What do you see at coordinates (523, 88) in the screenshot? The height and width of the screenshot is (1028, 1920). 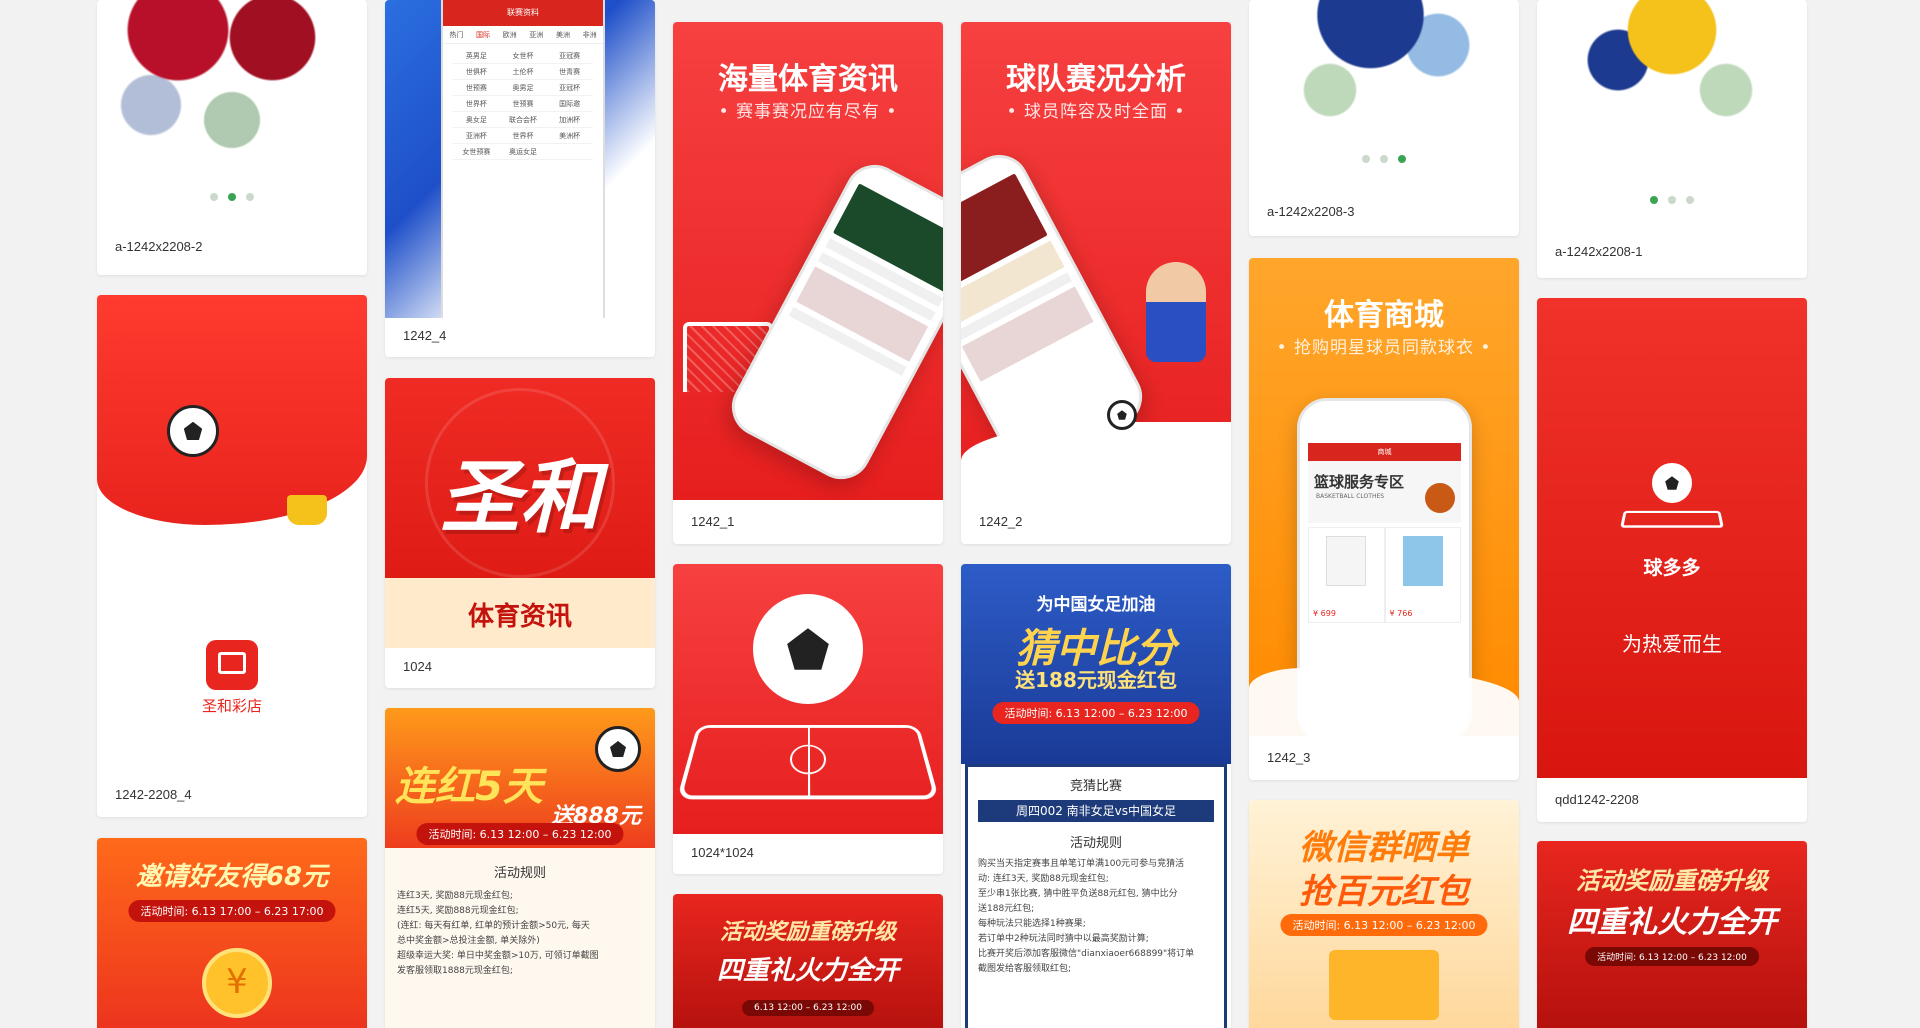 I see `table-row: 世预赛 奥男足 亚冠杯` at bounding box center [523, 88].